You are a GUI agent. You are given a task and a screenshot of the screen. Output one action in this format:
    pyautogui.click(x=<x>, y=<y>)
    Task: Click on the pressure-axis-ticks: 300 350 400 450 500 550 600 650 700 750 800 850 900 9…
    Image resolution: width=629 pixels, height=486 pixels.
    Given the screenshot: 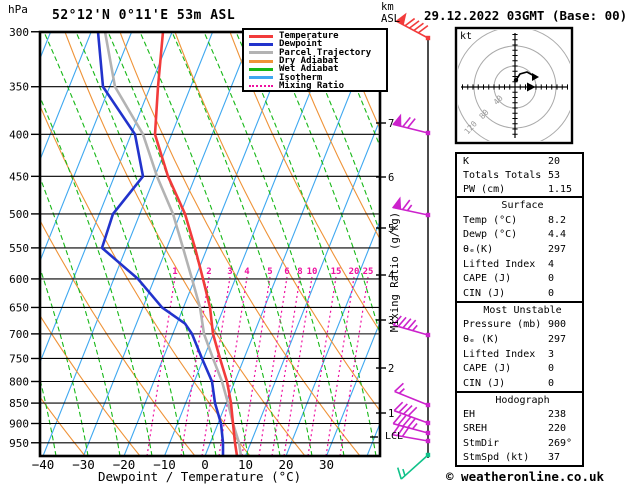 What is the action you would take?
    pyautogui.click(x=24, y=238)
    